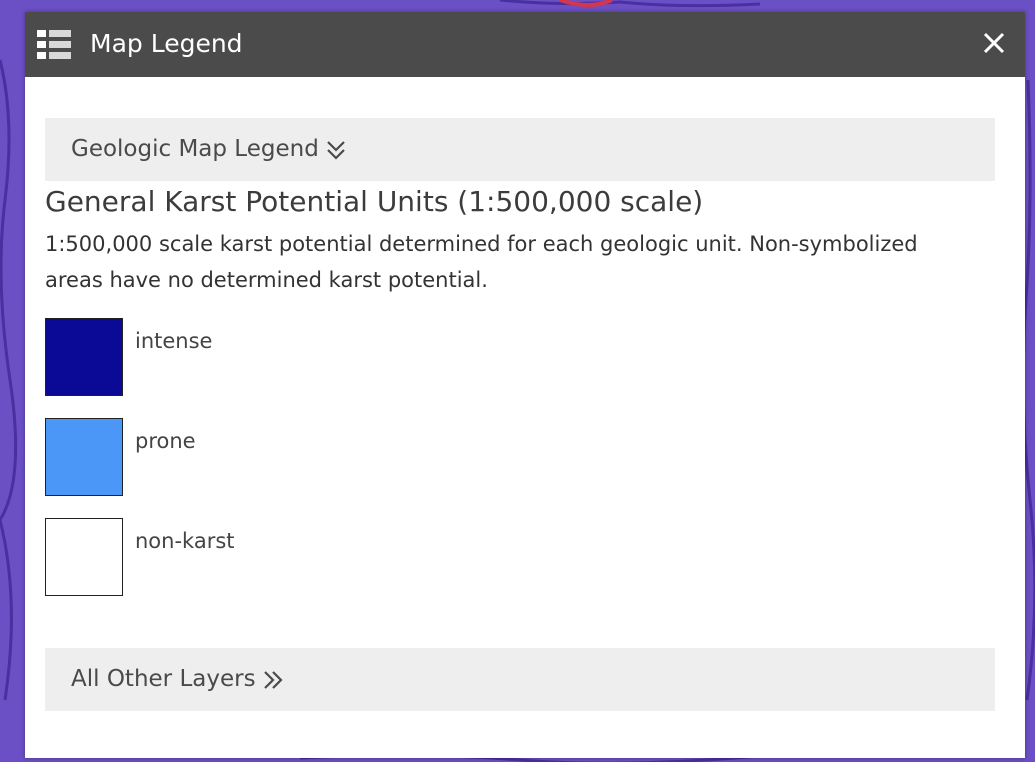 The image size is (1035, 762). What do you see at coordinates (209, 149) in the screenshot?
I see `section-label: Geologic Map Legend` at bounding box center [209, 149].